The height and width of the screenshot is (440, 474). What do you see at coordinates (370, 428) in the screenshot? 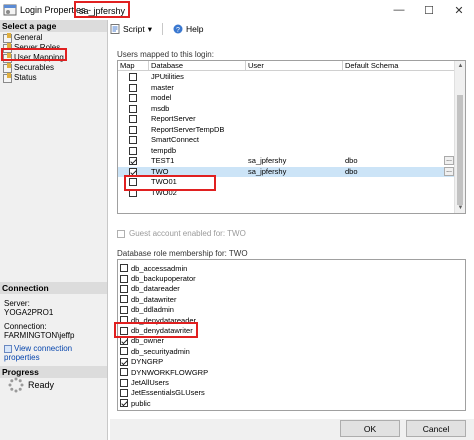
I see `ok-button: OK` at bounding box center [370, 428].